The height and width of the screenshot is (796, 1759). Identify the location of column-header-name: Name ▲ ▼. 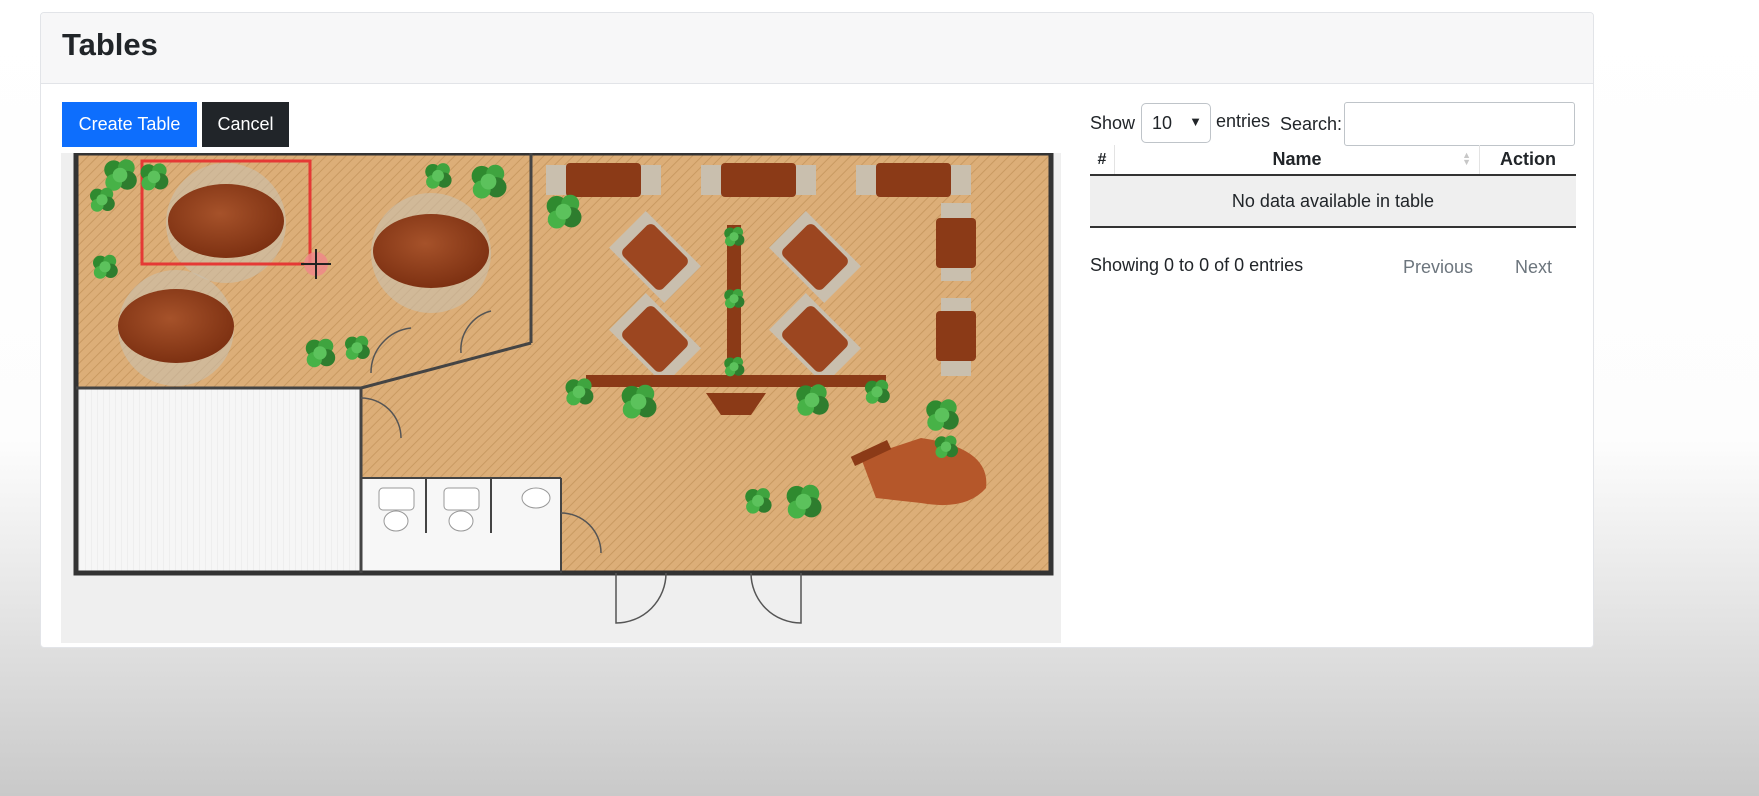
(1297, 160).